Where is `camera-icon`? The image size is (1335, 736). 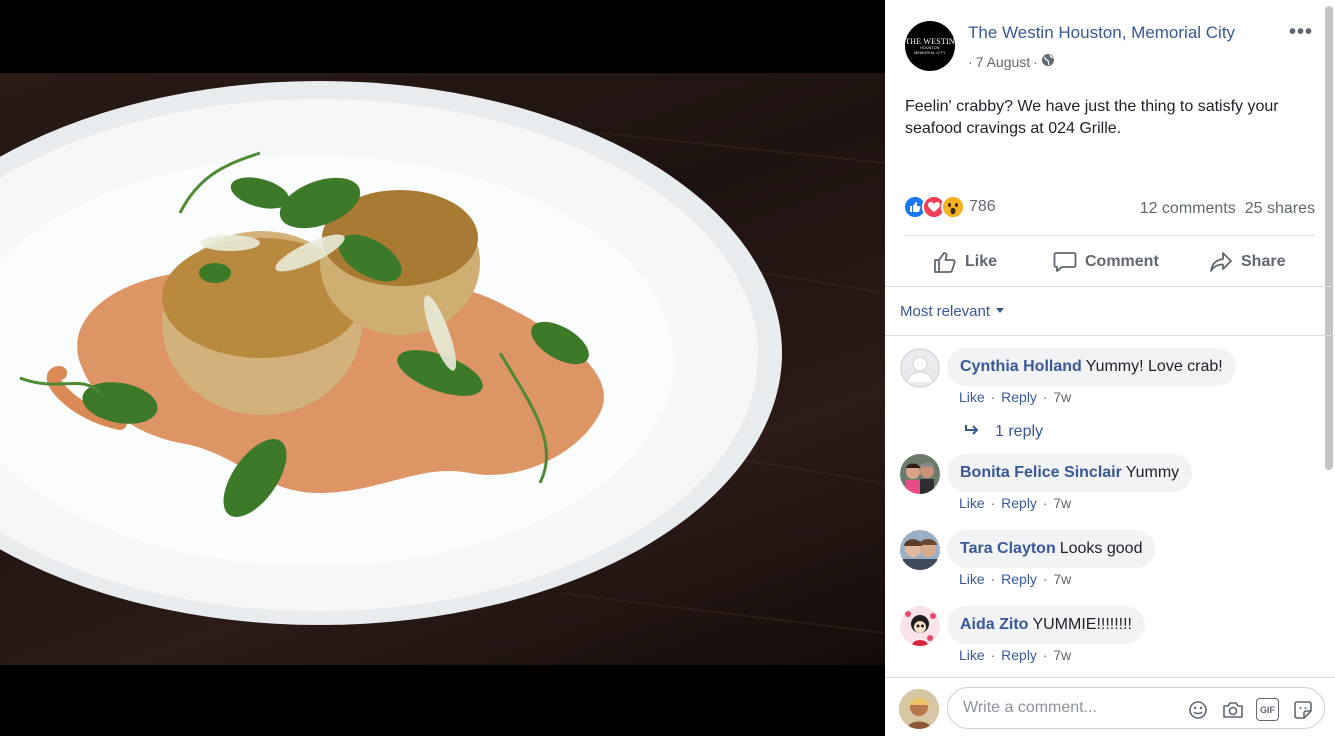 camera-icon is located at coordinates (1232, 709).